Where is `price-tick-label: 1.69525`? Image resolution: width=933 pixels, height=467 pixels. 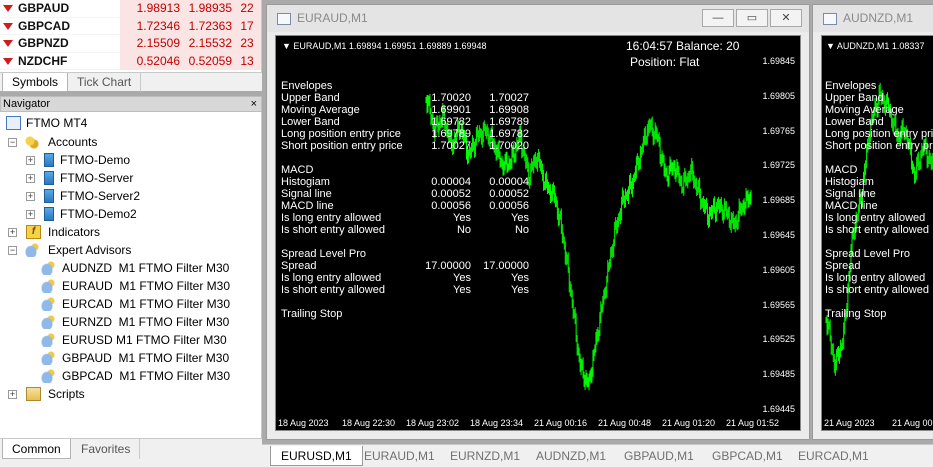
price-tick-label: 1.69525 is located at coordinates (778, 339).